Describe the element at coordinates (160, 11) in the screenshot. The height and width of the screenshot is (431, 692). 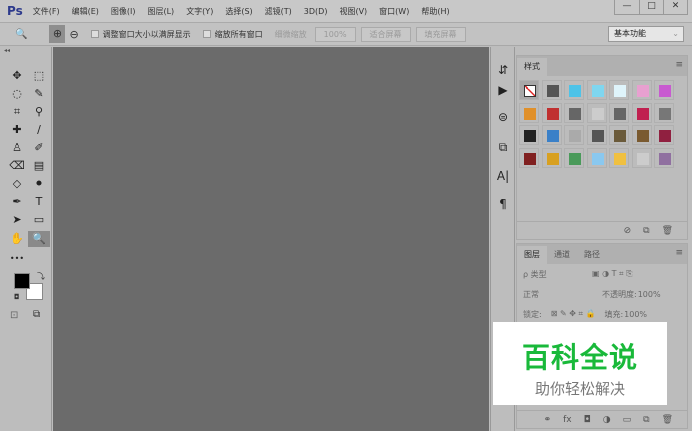
I see `menu-layer: 图层(L)` at that location.